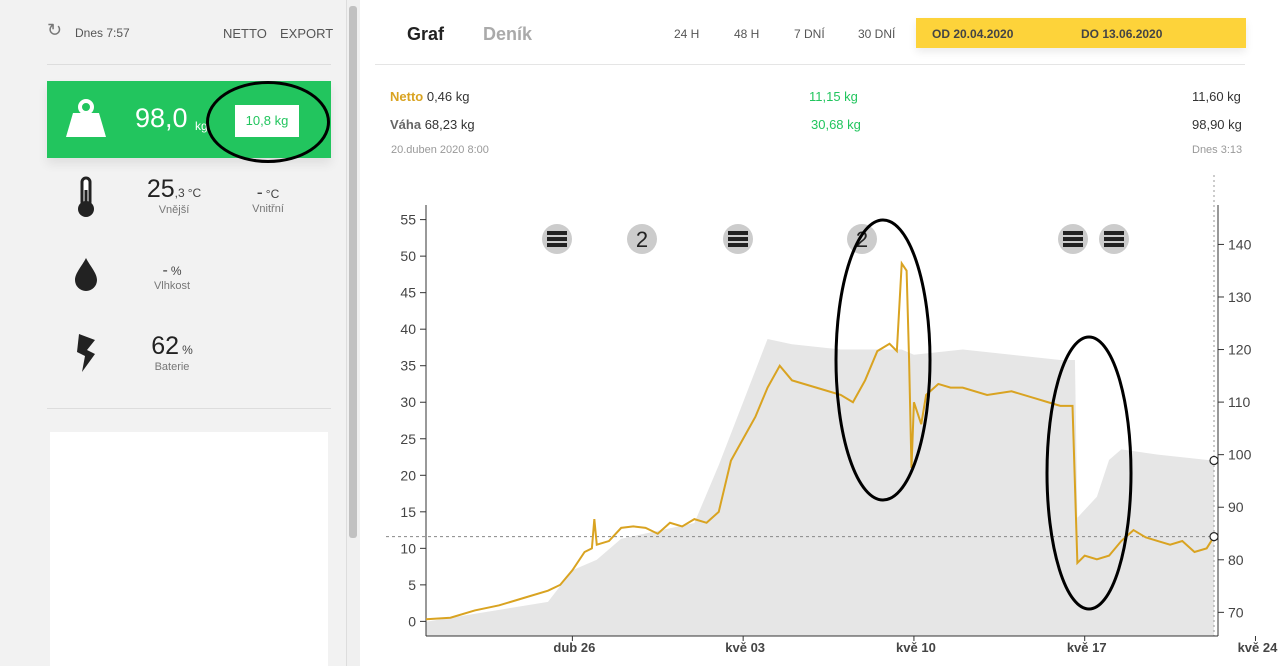 The image size is (1280, 666). Describe the element at coordinates (1239, 402) in the screenshot. I see `y-right-tick-label: 110` at that location.